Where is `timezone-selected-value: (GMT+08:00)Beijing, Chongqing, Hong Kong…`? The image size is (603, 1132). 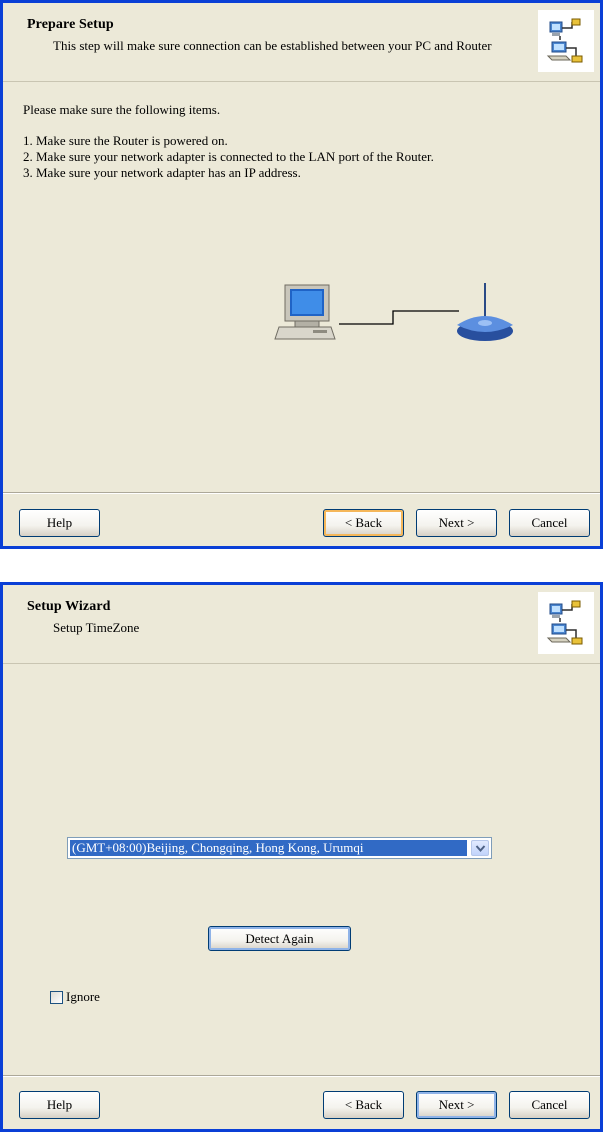
timezone-selected-value: (GMT+08:00)Beijing, Chongqing, Hong Kong… is located at coordinates (268, 848).